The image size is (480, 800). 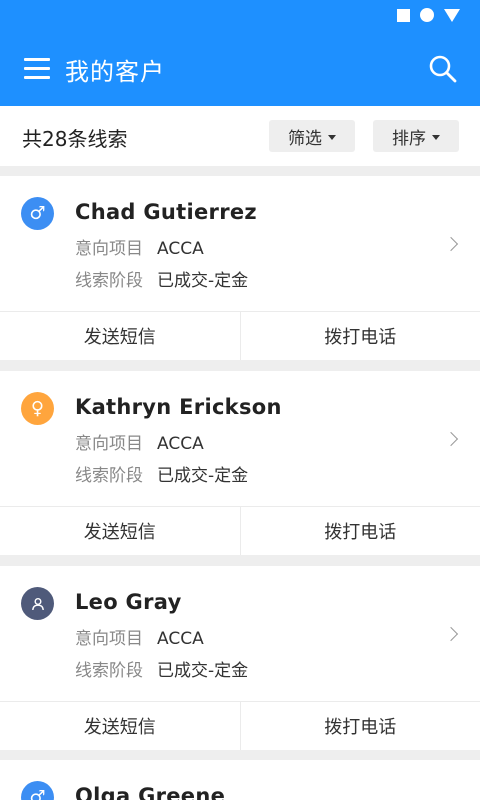 I want to click on menu-icon, so click(x=37, y=69).